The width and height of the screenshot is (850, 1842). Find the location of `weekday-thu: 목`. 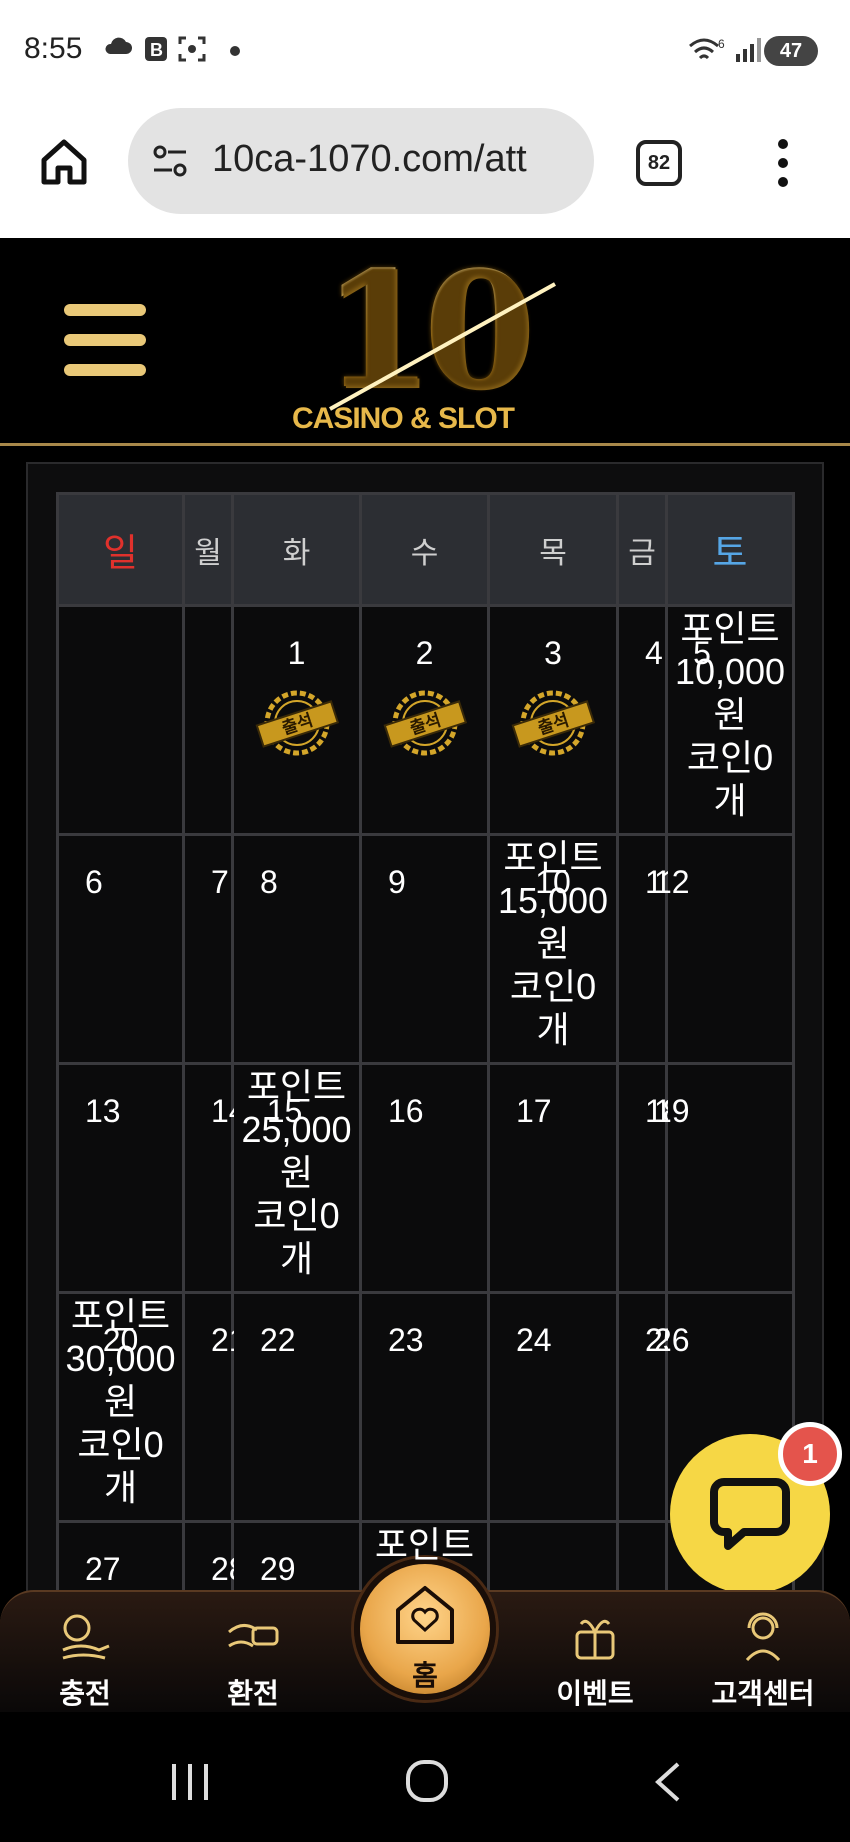

weekday-thu: 목 is located at coordinates (553, 549).